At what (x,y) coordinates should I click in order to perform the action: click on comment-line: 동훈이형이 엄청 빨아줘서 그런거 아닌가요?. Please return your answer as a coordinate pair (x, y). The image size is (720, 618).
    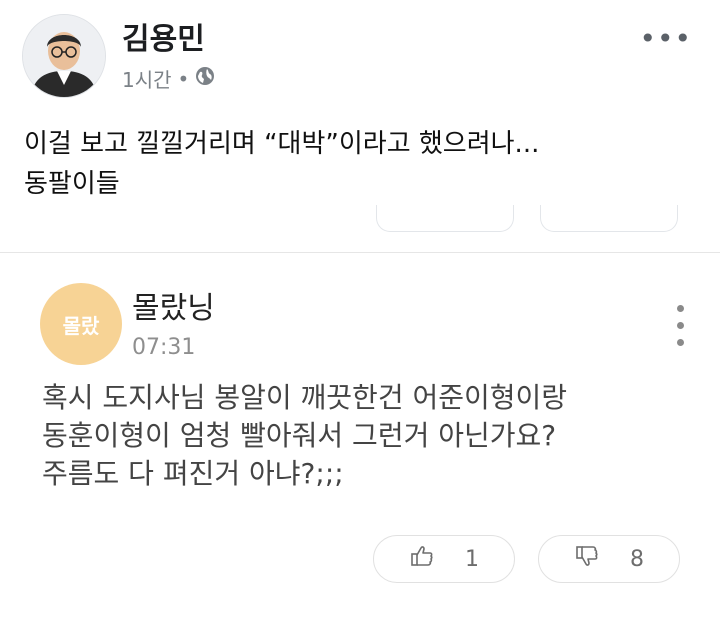
    Looking at the image, I should click on (299, 435).